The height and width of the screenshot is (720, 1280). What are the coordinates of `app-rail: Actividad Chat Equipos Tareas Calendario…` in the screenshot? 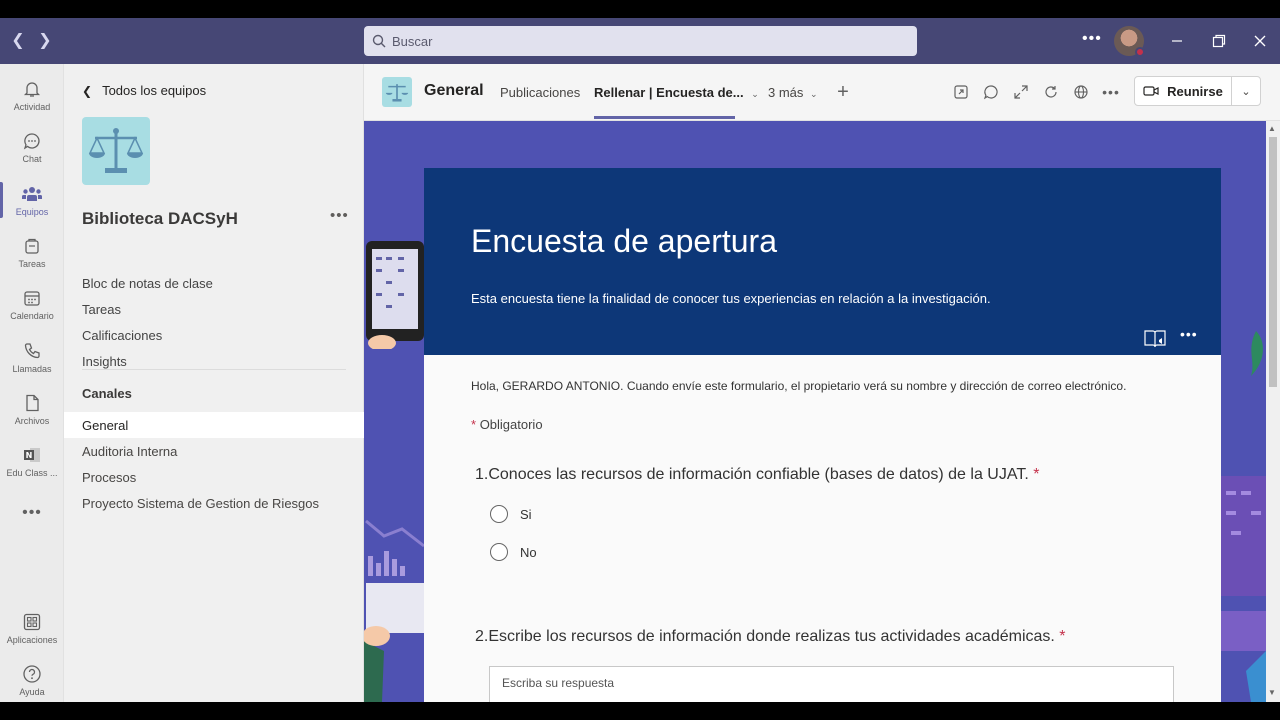 It's located at (32, 383).